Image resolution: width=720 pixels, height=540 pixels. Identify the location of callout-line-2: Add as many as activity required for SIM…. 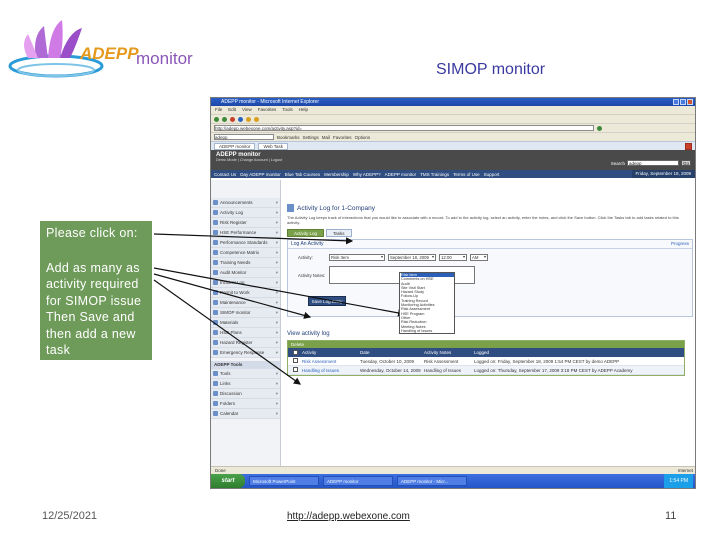
(94, 309).